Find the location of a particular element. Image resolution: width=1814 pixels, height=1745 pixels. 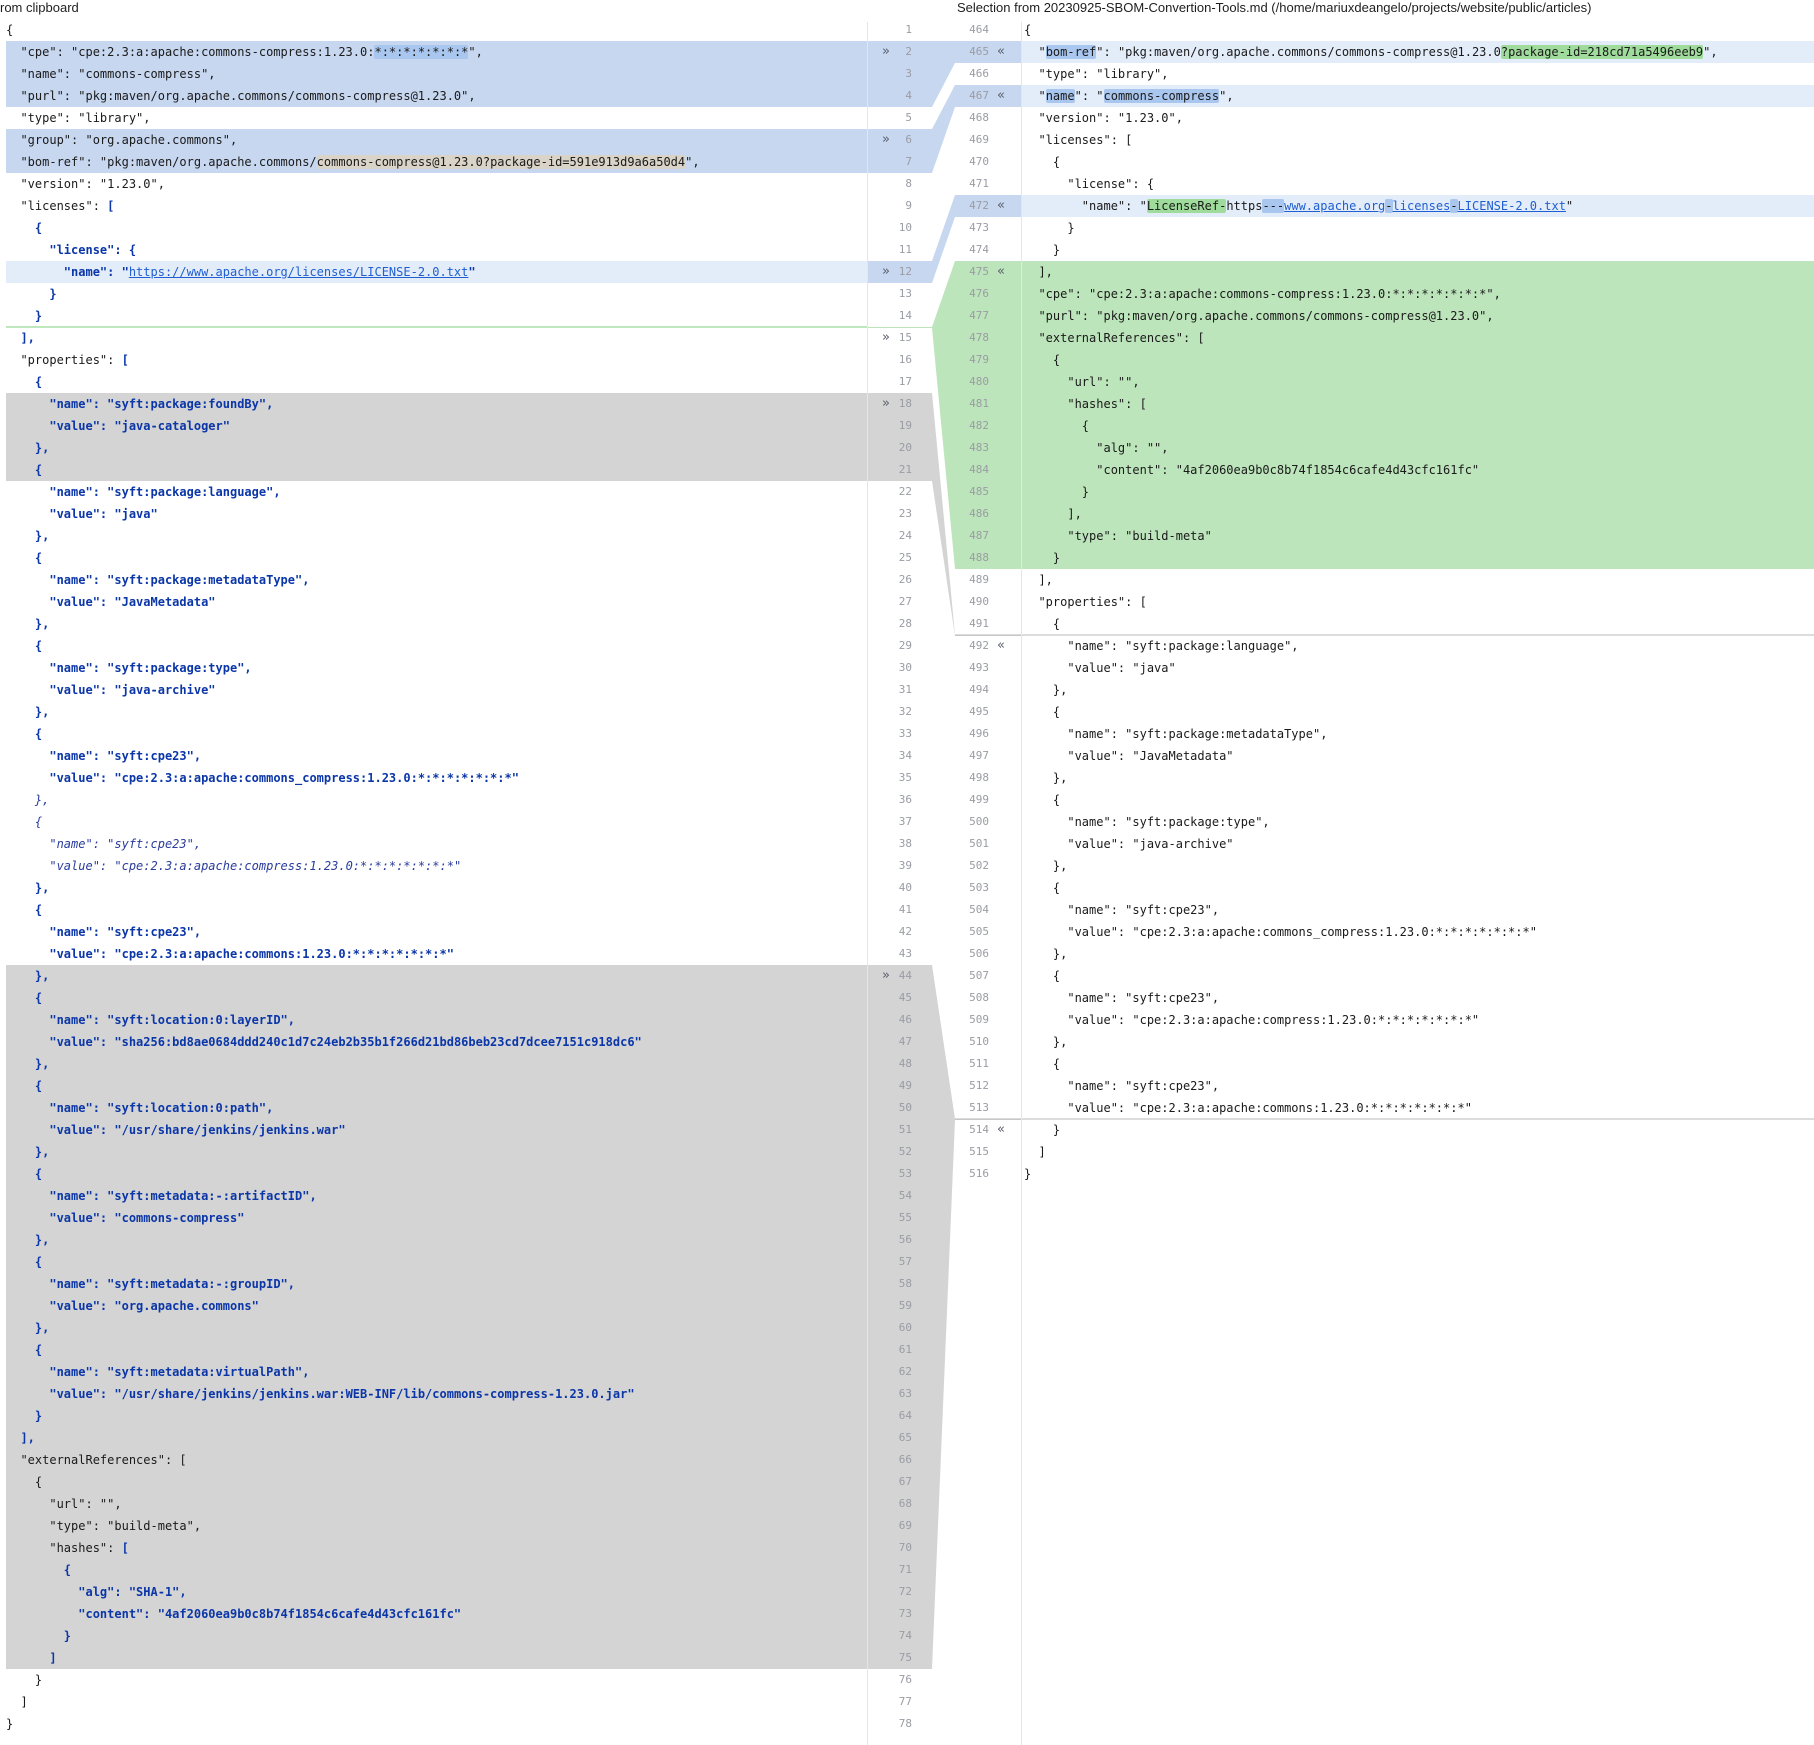

left-code-line: "version": "1.23.0", is located at coordinates (436, 184).